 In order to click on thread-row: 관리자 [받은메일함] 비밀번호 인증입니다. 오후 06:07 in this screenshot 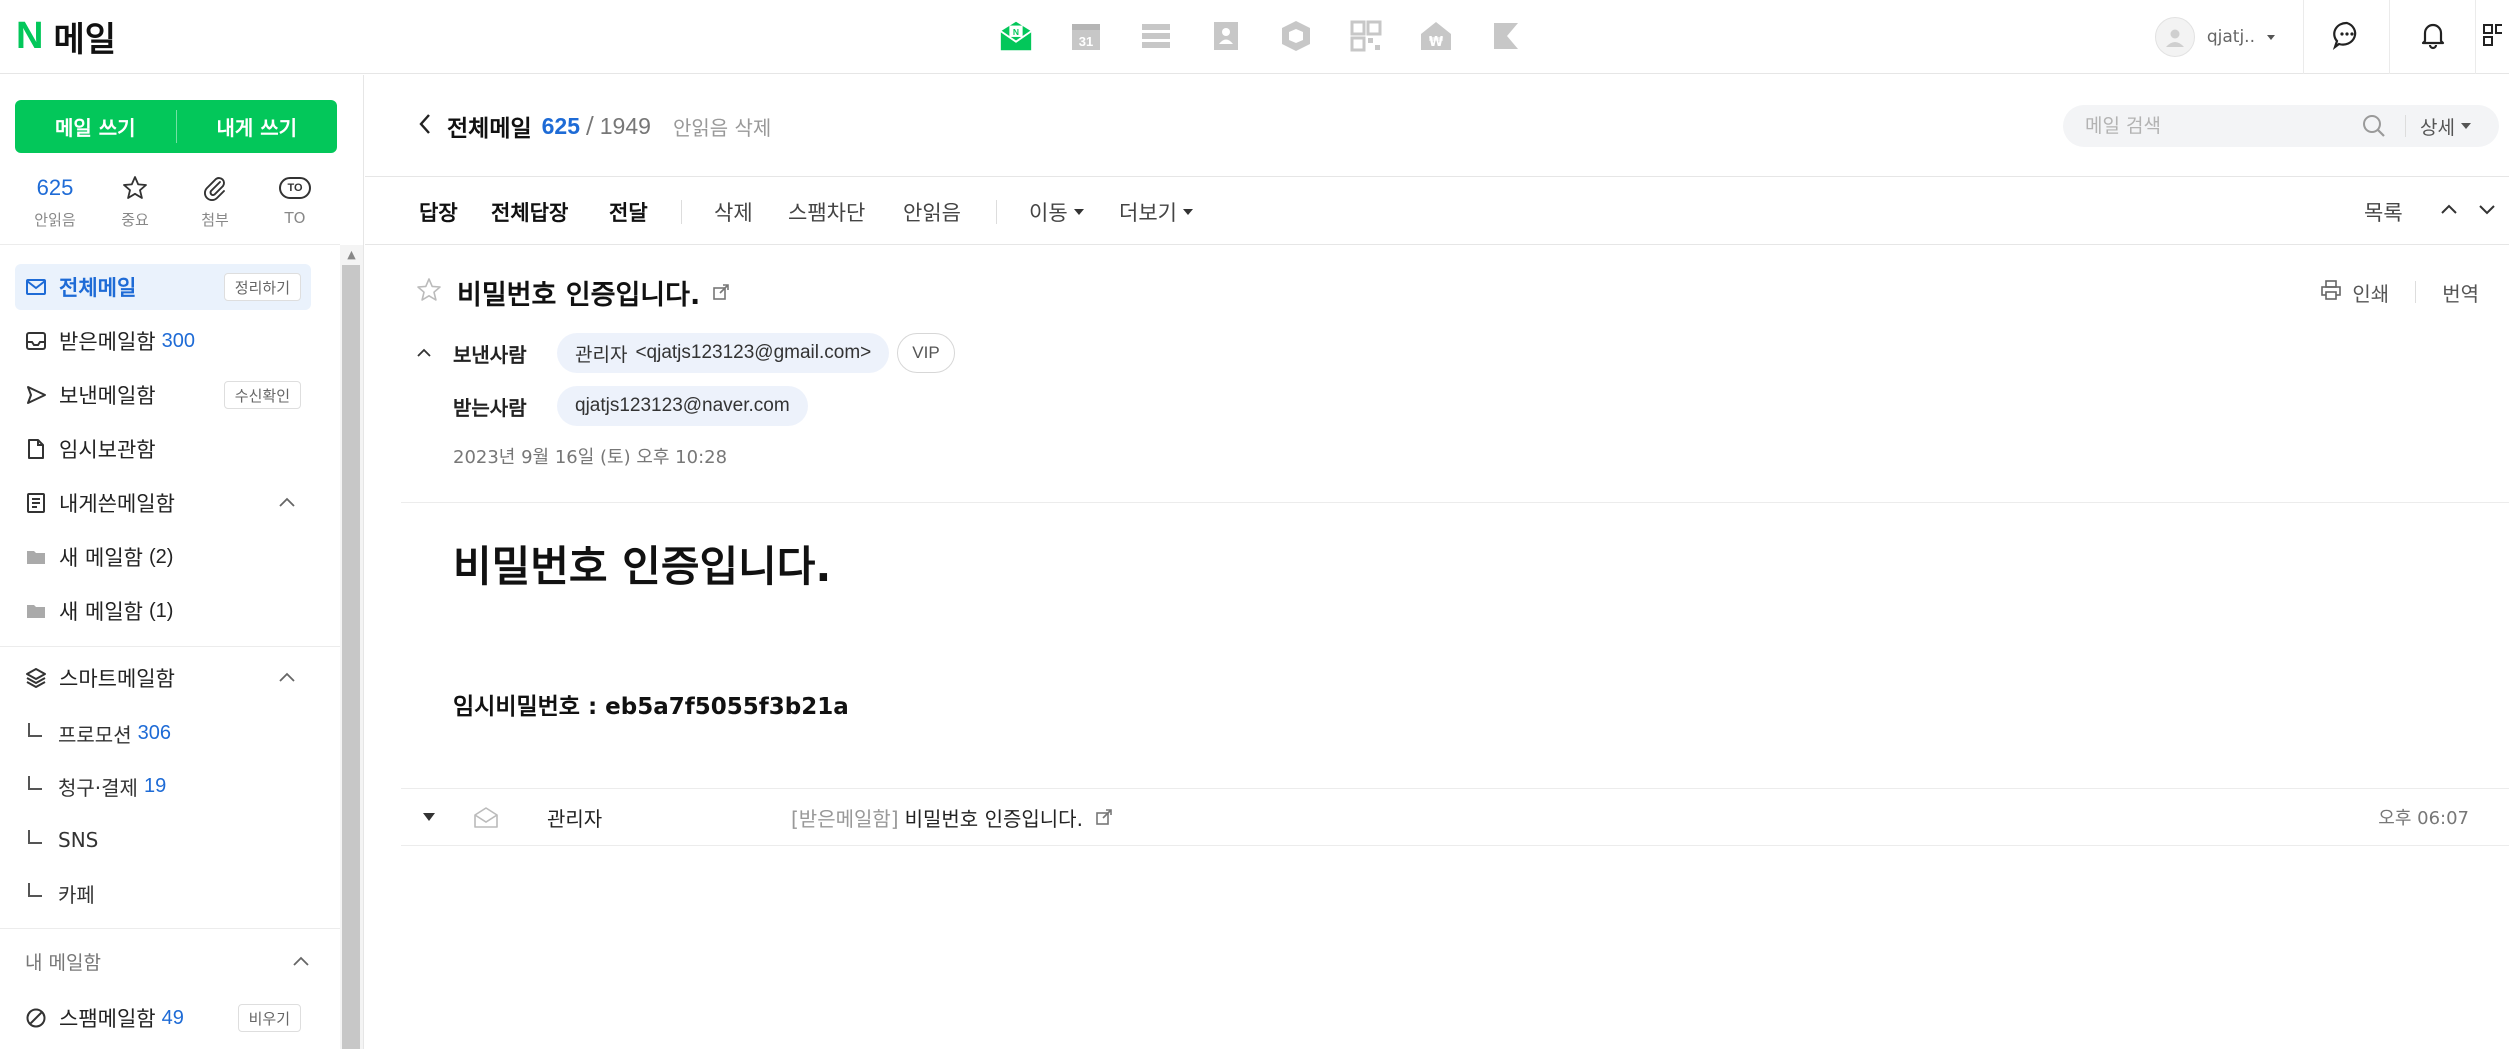, I will do `click(1455, 817)`.